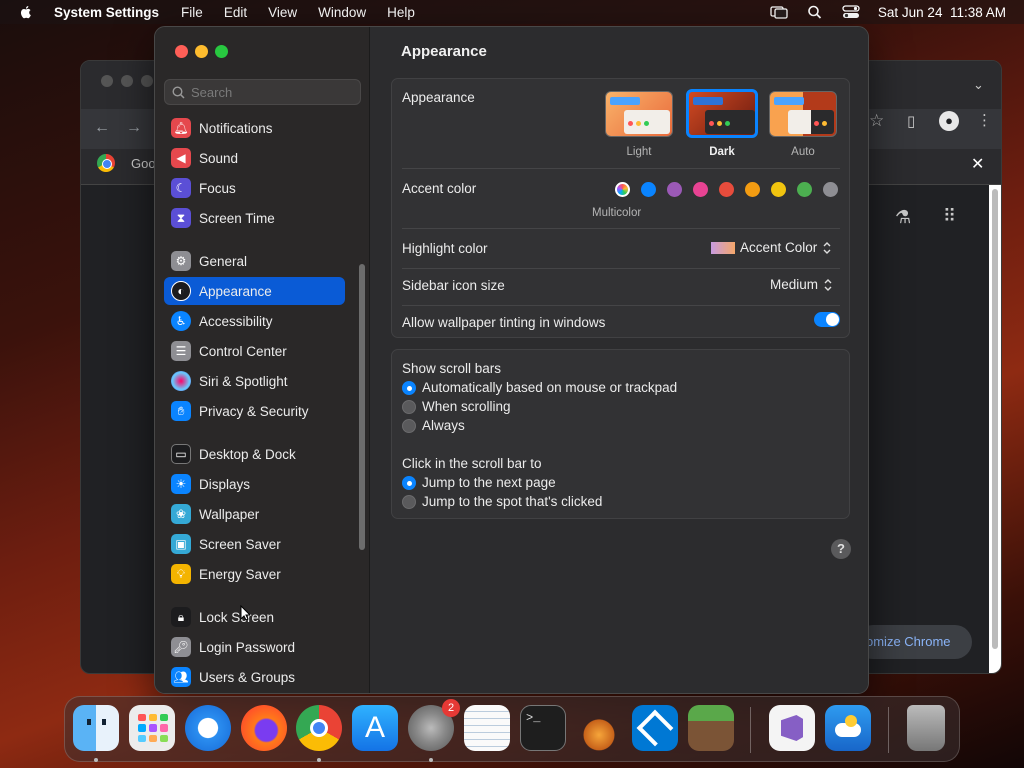 Image resolution: width=1024 pixels, height=768 pixels. Describe the element at coordinates (617, 213) in the screenshot. I see `accent-selected-label: Multicolor` at that location.